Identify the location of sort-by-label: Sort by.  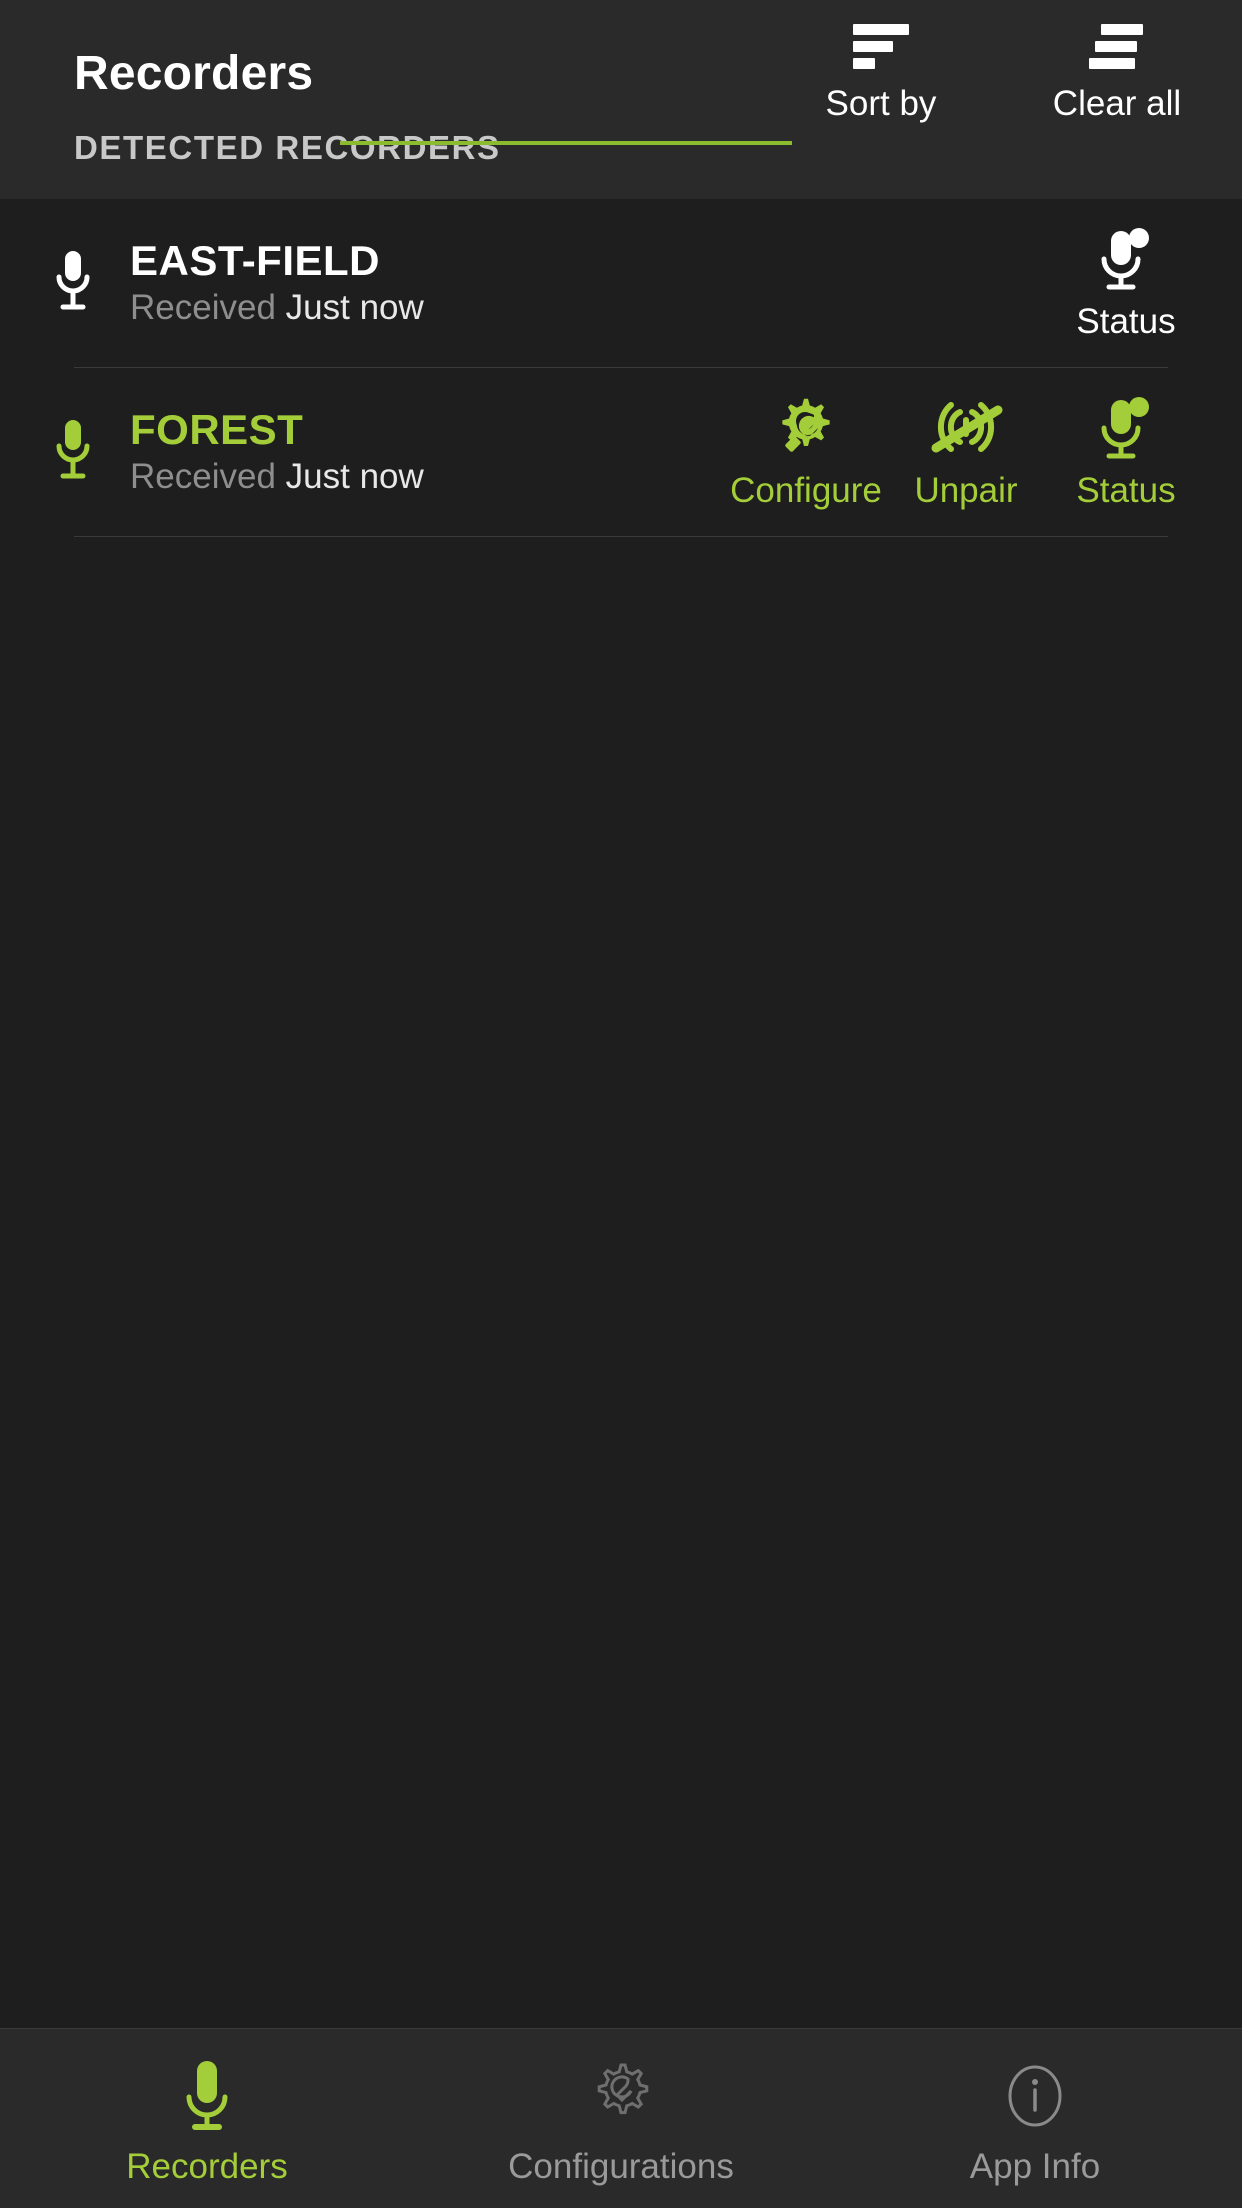
(881, 103).